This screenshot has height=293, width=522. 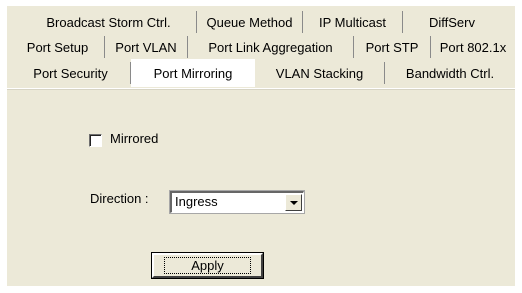 What do you see at coordinates (109, 22) in the screenshot?
I see `tab-broadcast-storm-ctrl: Broadcast Storm Ctrl.` at bounding box center [109, 22].